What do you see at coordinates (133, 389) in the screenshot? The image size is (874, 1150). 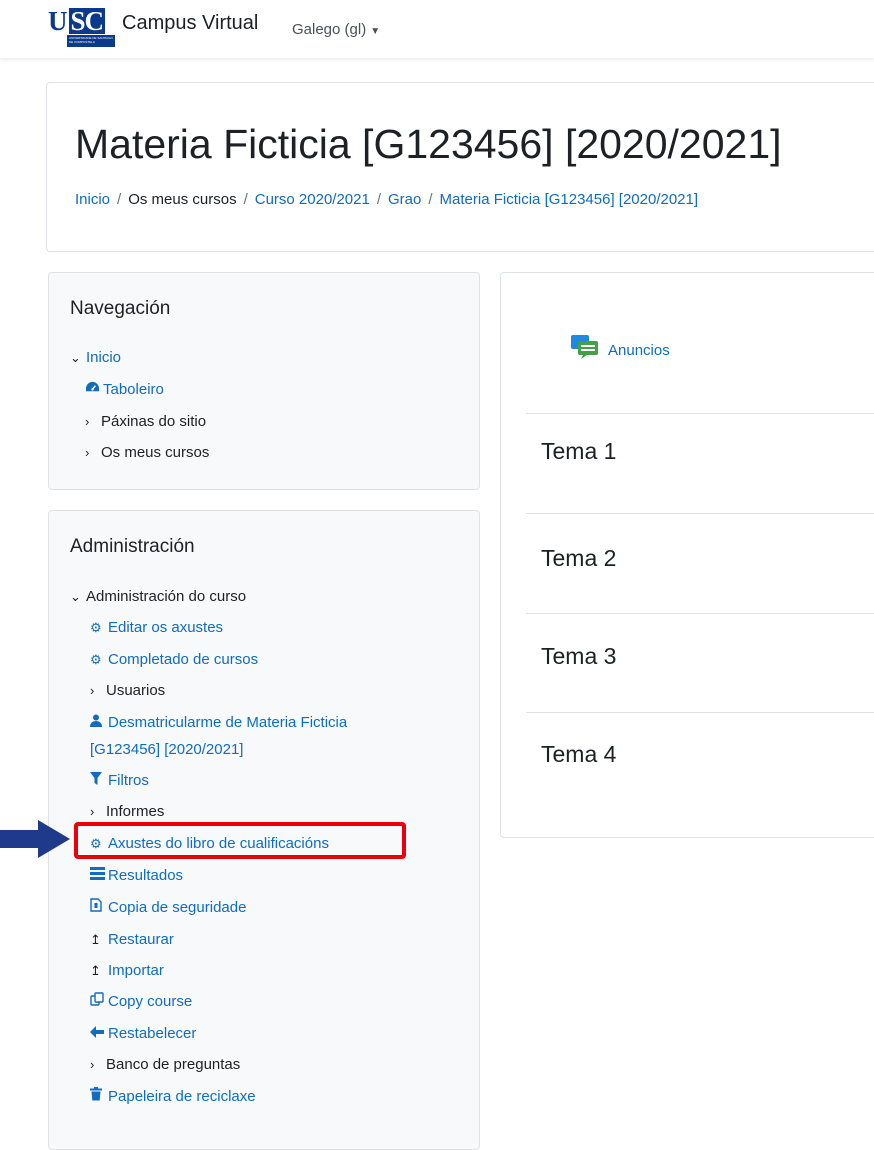 I see `nav-item-label: Taboleiro` at bounding box center [133, 389].